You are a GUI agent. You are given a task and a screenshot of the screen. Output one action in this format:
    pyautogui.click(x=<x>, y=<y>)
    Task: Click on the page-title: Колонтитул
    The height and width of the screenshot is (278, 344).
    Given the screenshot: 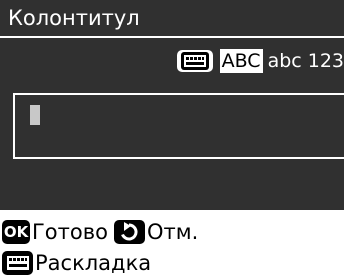 What is the action you would take?
    pyautogui.click(x=74, y=18)
    